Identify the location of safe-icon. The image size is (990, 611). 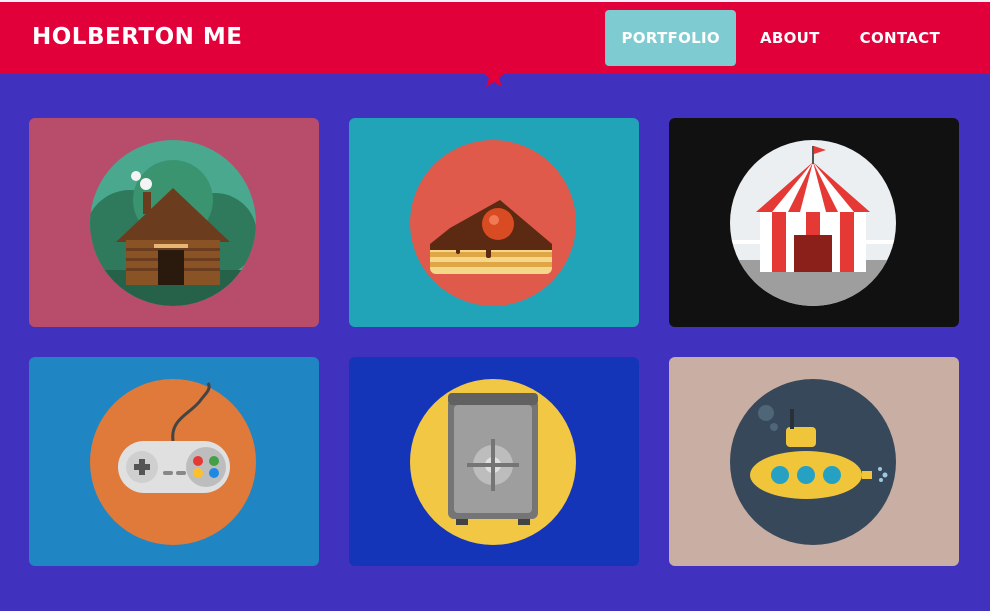
(493, 462).